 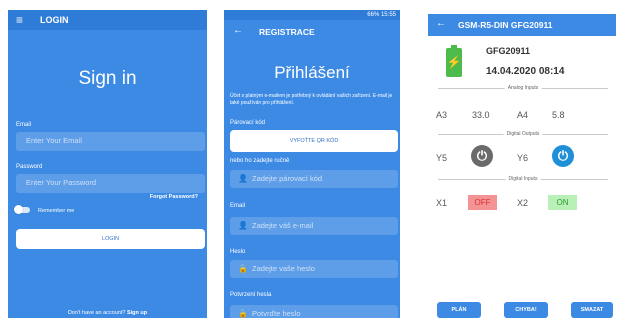 What do you see at coordinates (107, 20) in the screenshot?
I see `login-app-bar: ≡ LOGIN` at bounding box center [107, 20].